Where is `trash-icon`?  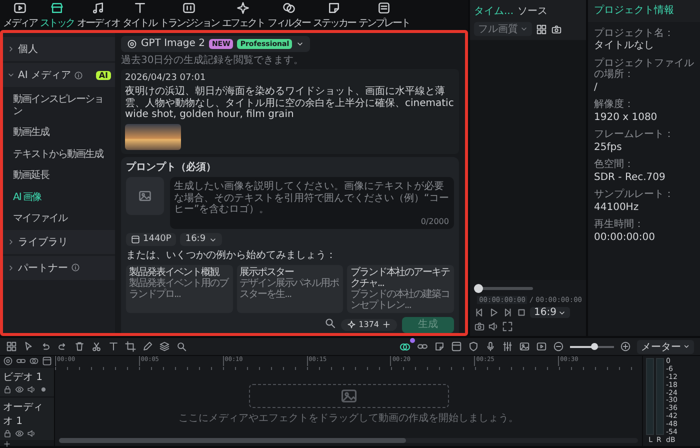 trash-icon is located at coordinates (79, 346).